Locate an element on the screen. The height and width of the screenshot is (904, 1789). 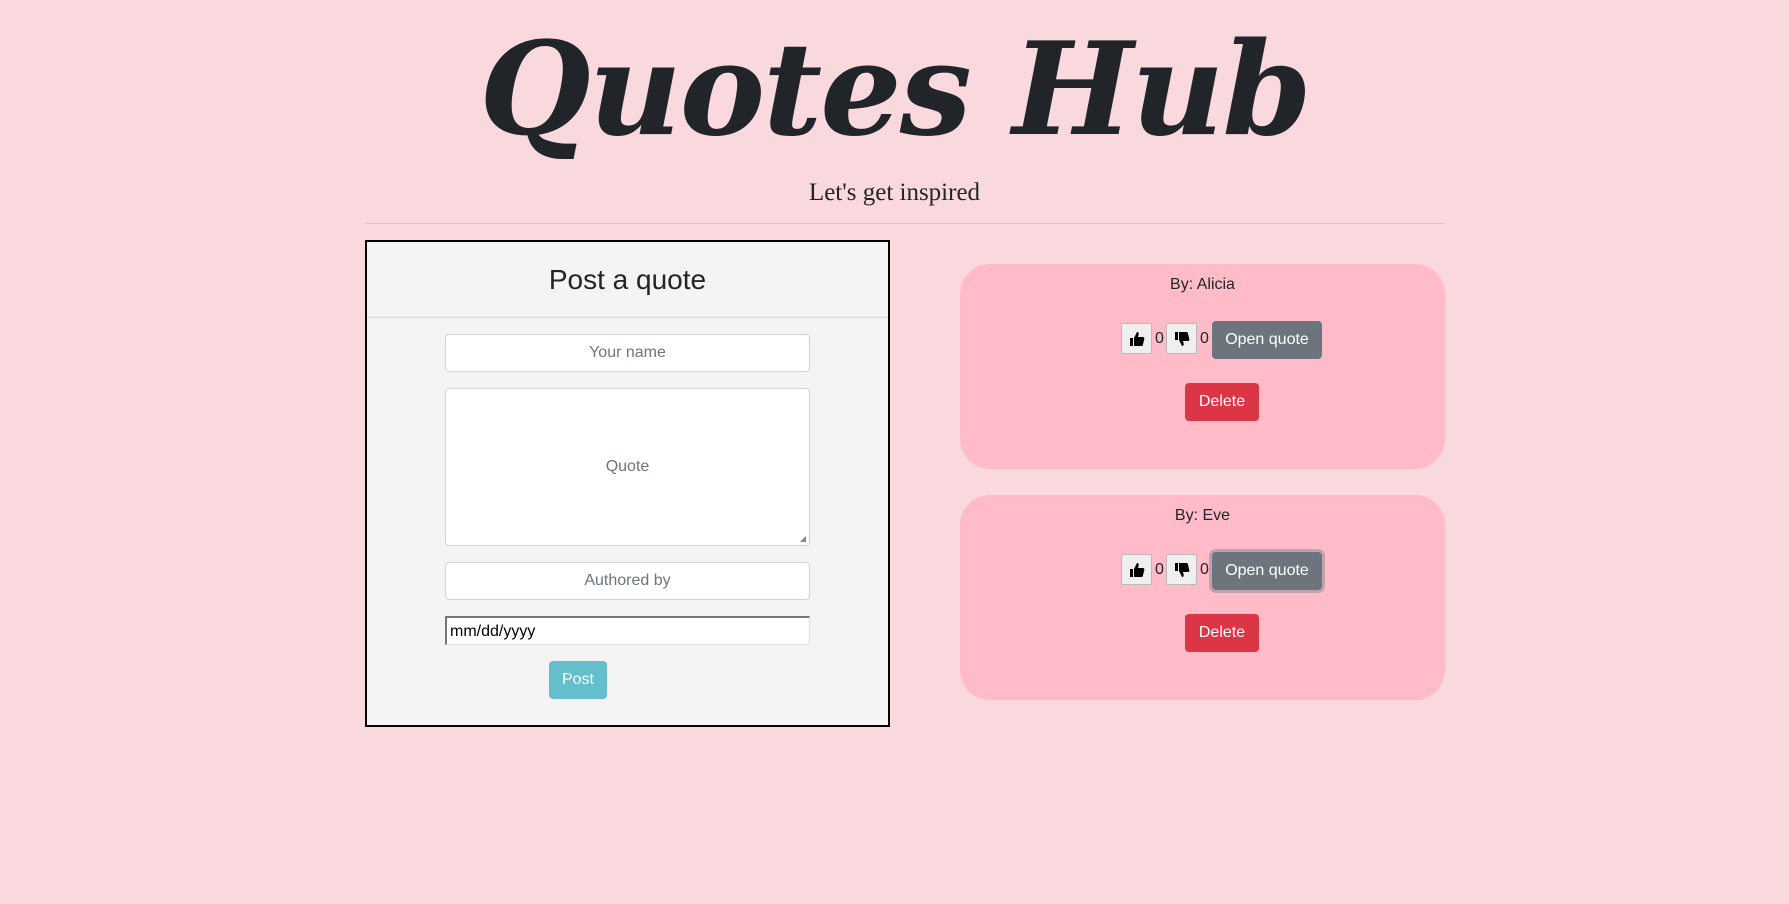
quote-author: By: Eve is located at coordinates (1202, 515).